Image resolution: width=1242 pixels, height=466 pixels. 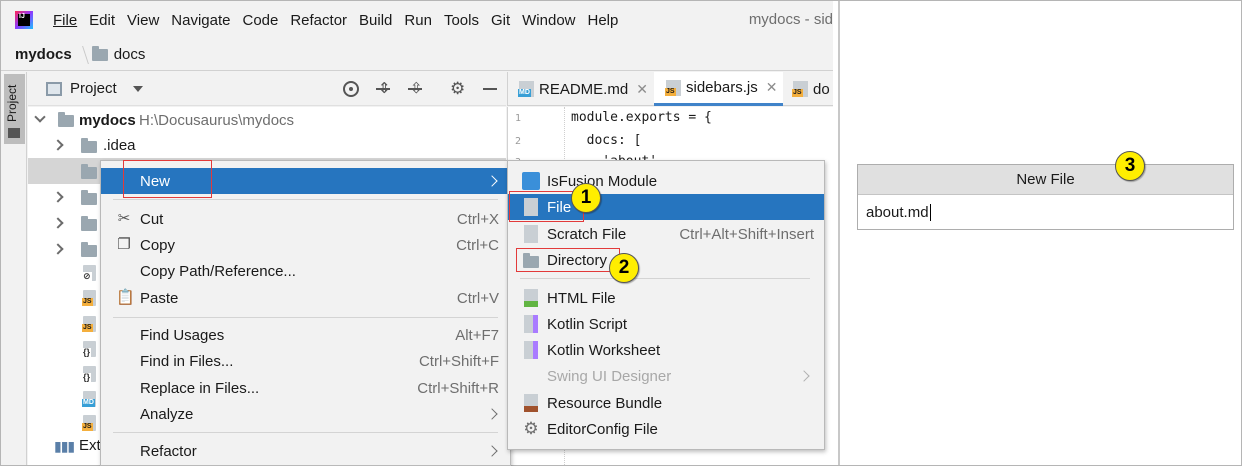 I want to click on project-view-title: Project, so click(x=93, y=88).